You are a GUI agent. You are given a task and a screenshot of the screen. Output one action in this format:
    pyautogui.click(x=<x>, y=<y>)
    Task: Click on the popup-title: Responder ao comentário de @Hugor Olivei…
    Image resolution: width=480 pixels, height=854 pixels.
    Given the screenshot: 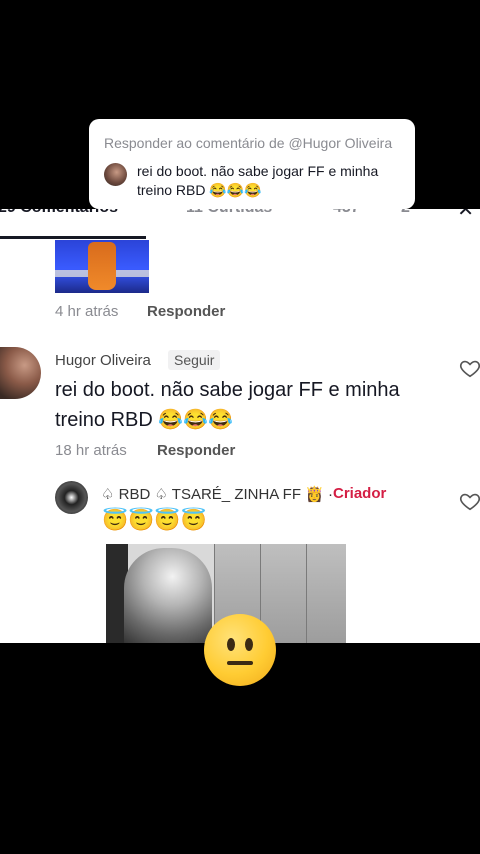 What is the action you would take?
    pyautogui.click(x=248, y=143)
    